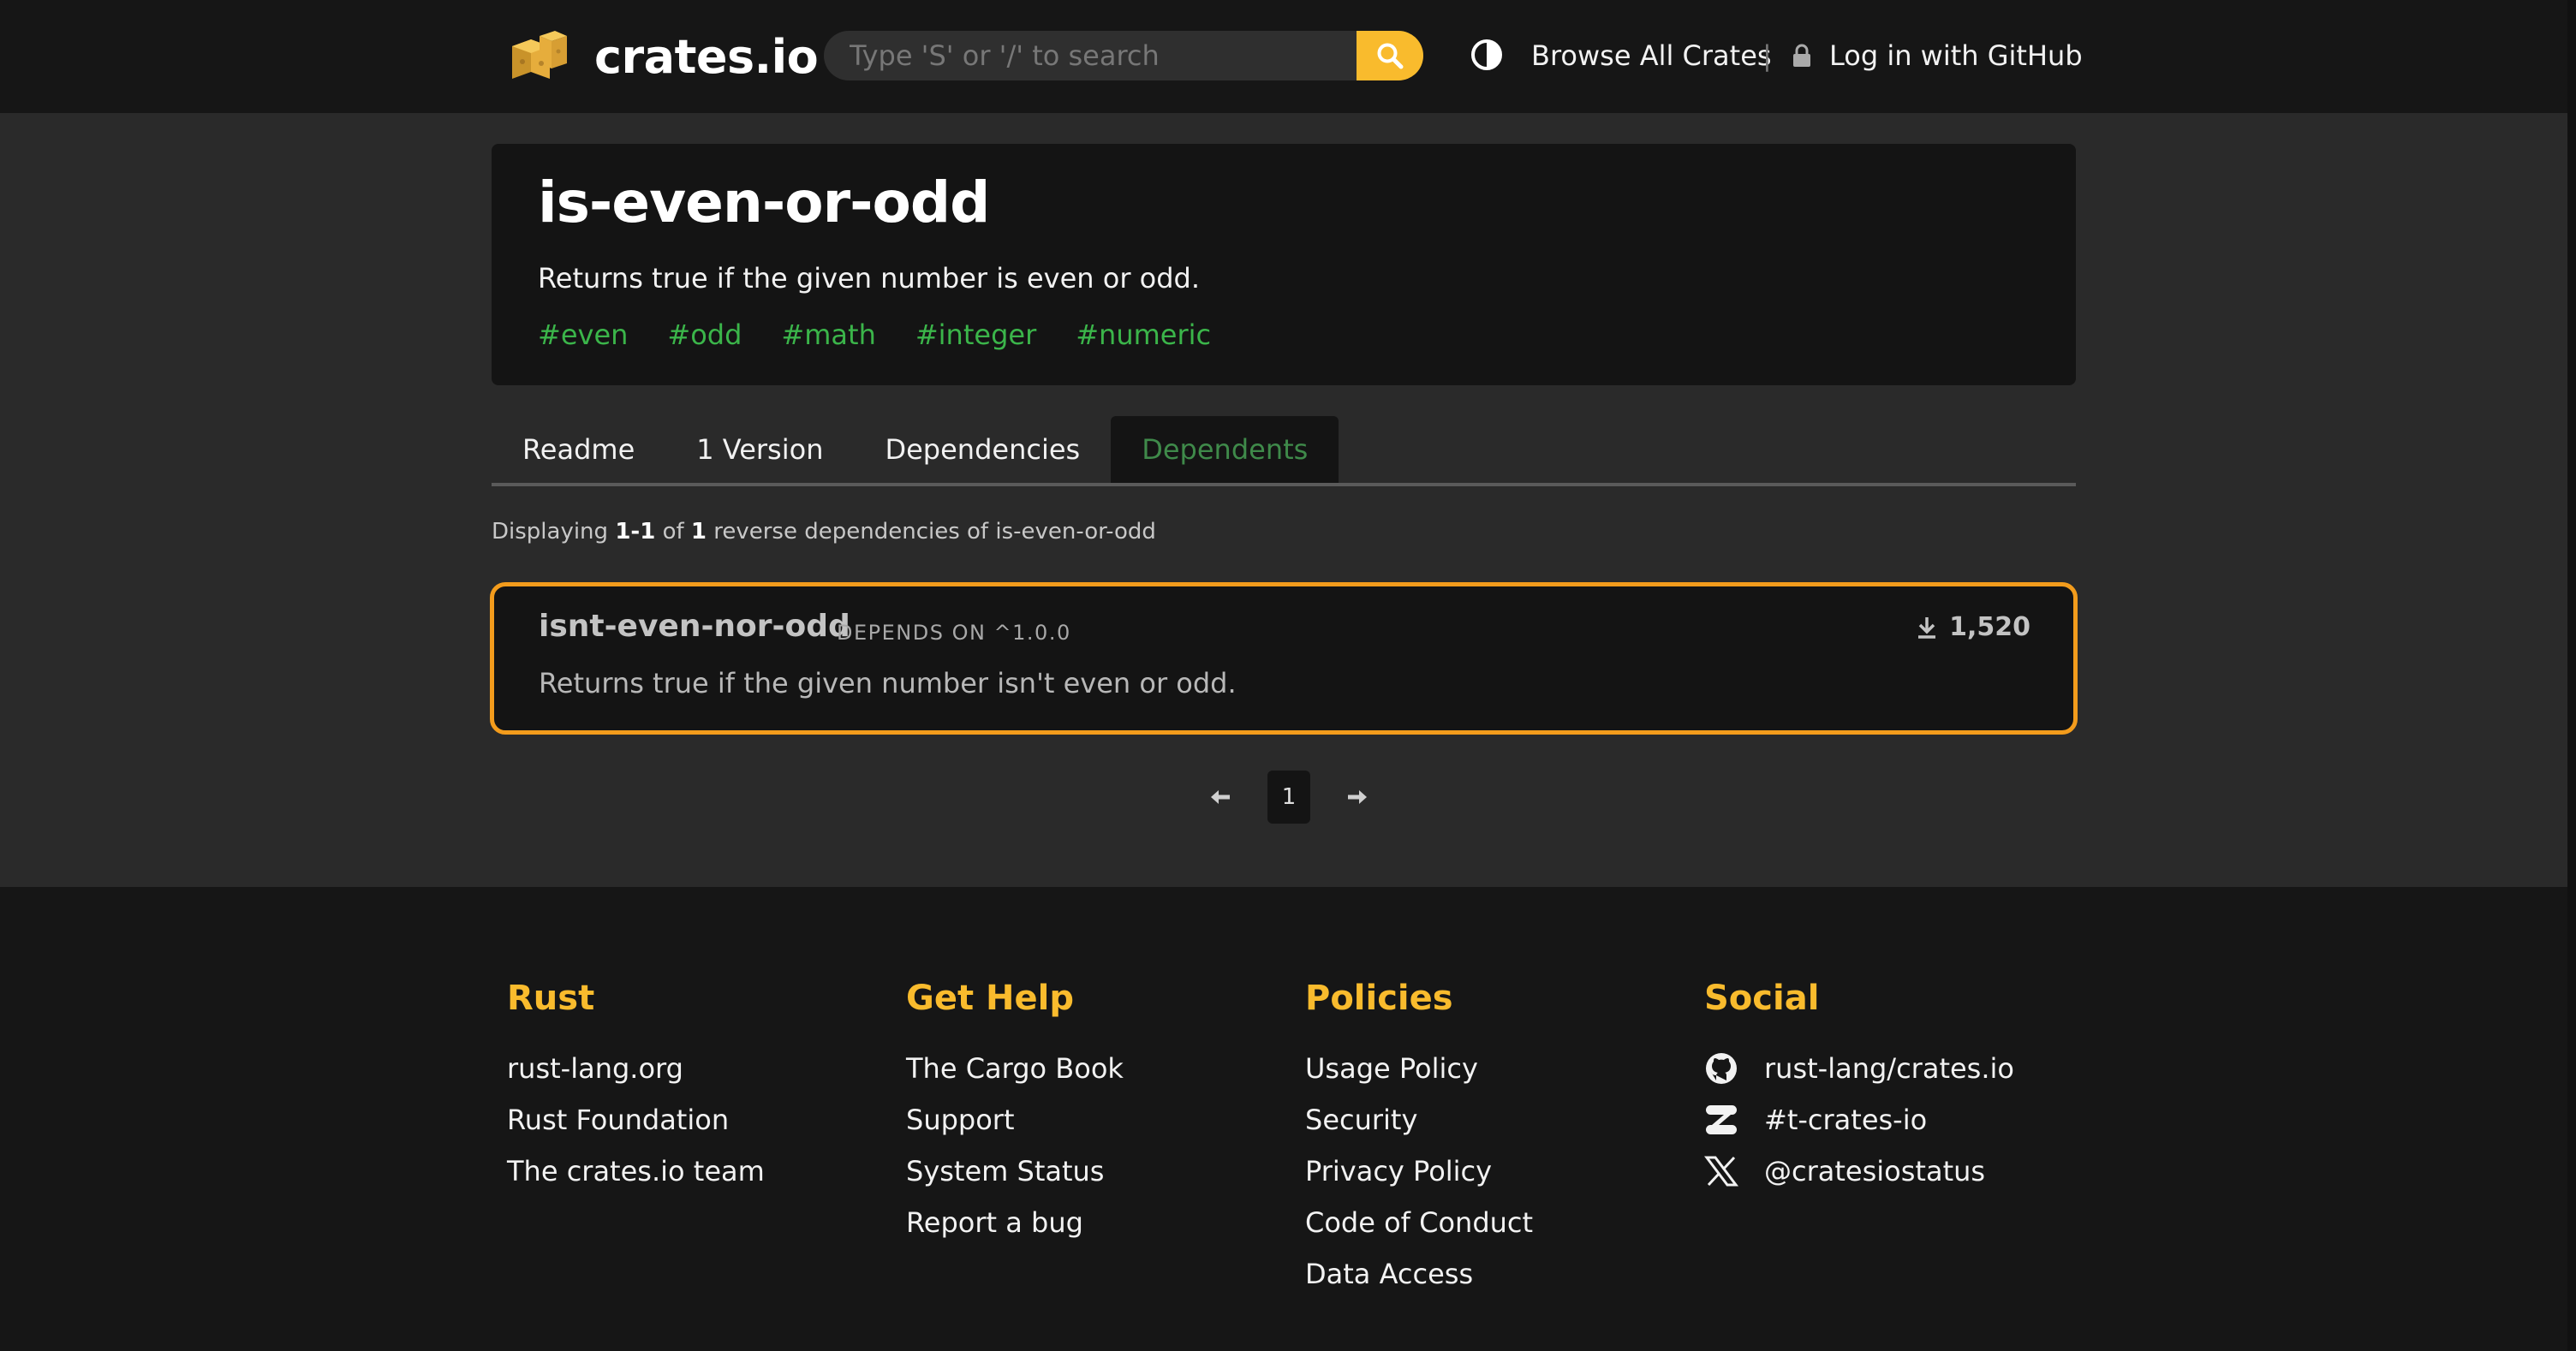 Image resolution: width=2576 pixels, height=1351 pixels. What do you see at coordinates (976, 334) in the screenshot?
I see `keyword-link: #integer` at bounding box center [976, 334].